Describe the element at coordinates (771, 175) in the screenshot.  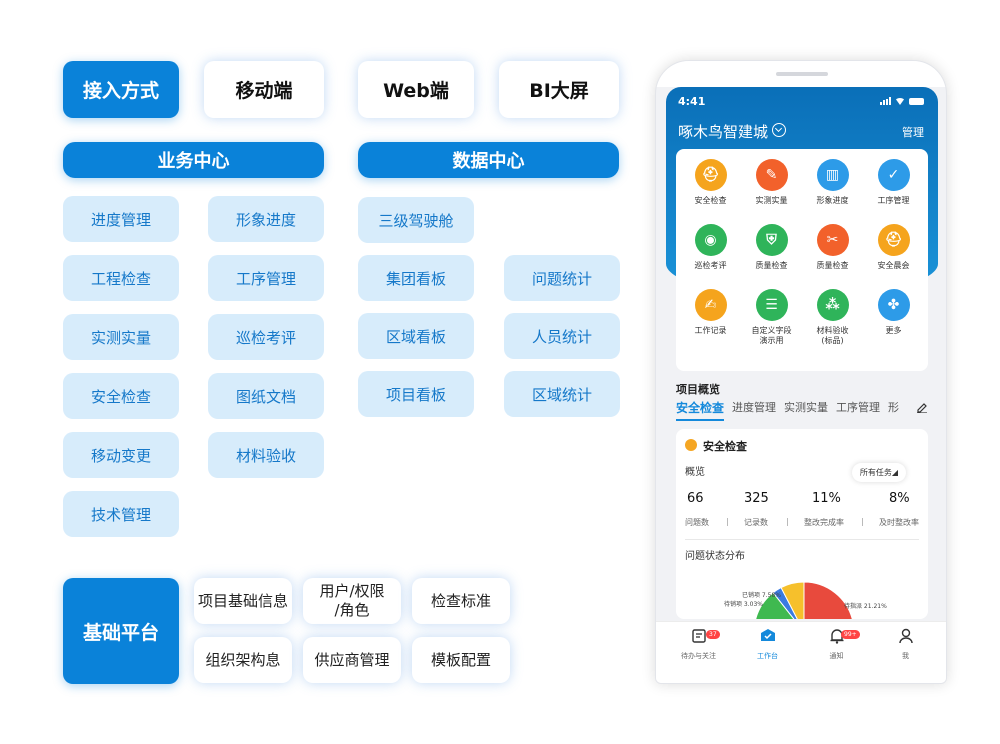
I see `ruler-icon: ✎` at that location.